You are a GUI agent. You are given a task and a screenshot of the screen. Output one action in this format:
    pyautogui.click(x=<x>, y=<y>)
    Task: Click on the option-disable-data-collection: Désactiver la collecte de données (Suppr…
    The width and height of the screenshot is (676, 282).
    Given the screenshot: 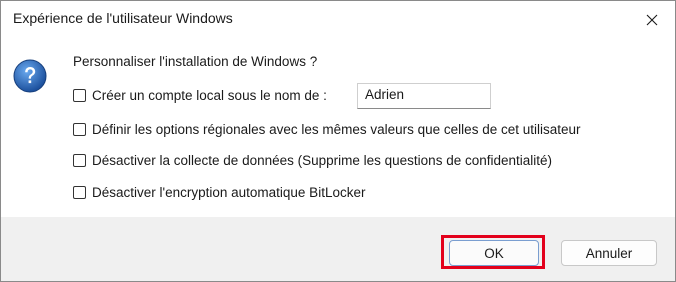 What is the action you would take?
    pyautogui.click(x=312, y=160)
    